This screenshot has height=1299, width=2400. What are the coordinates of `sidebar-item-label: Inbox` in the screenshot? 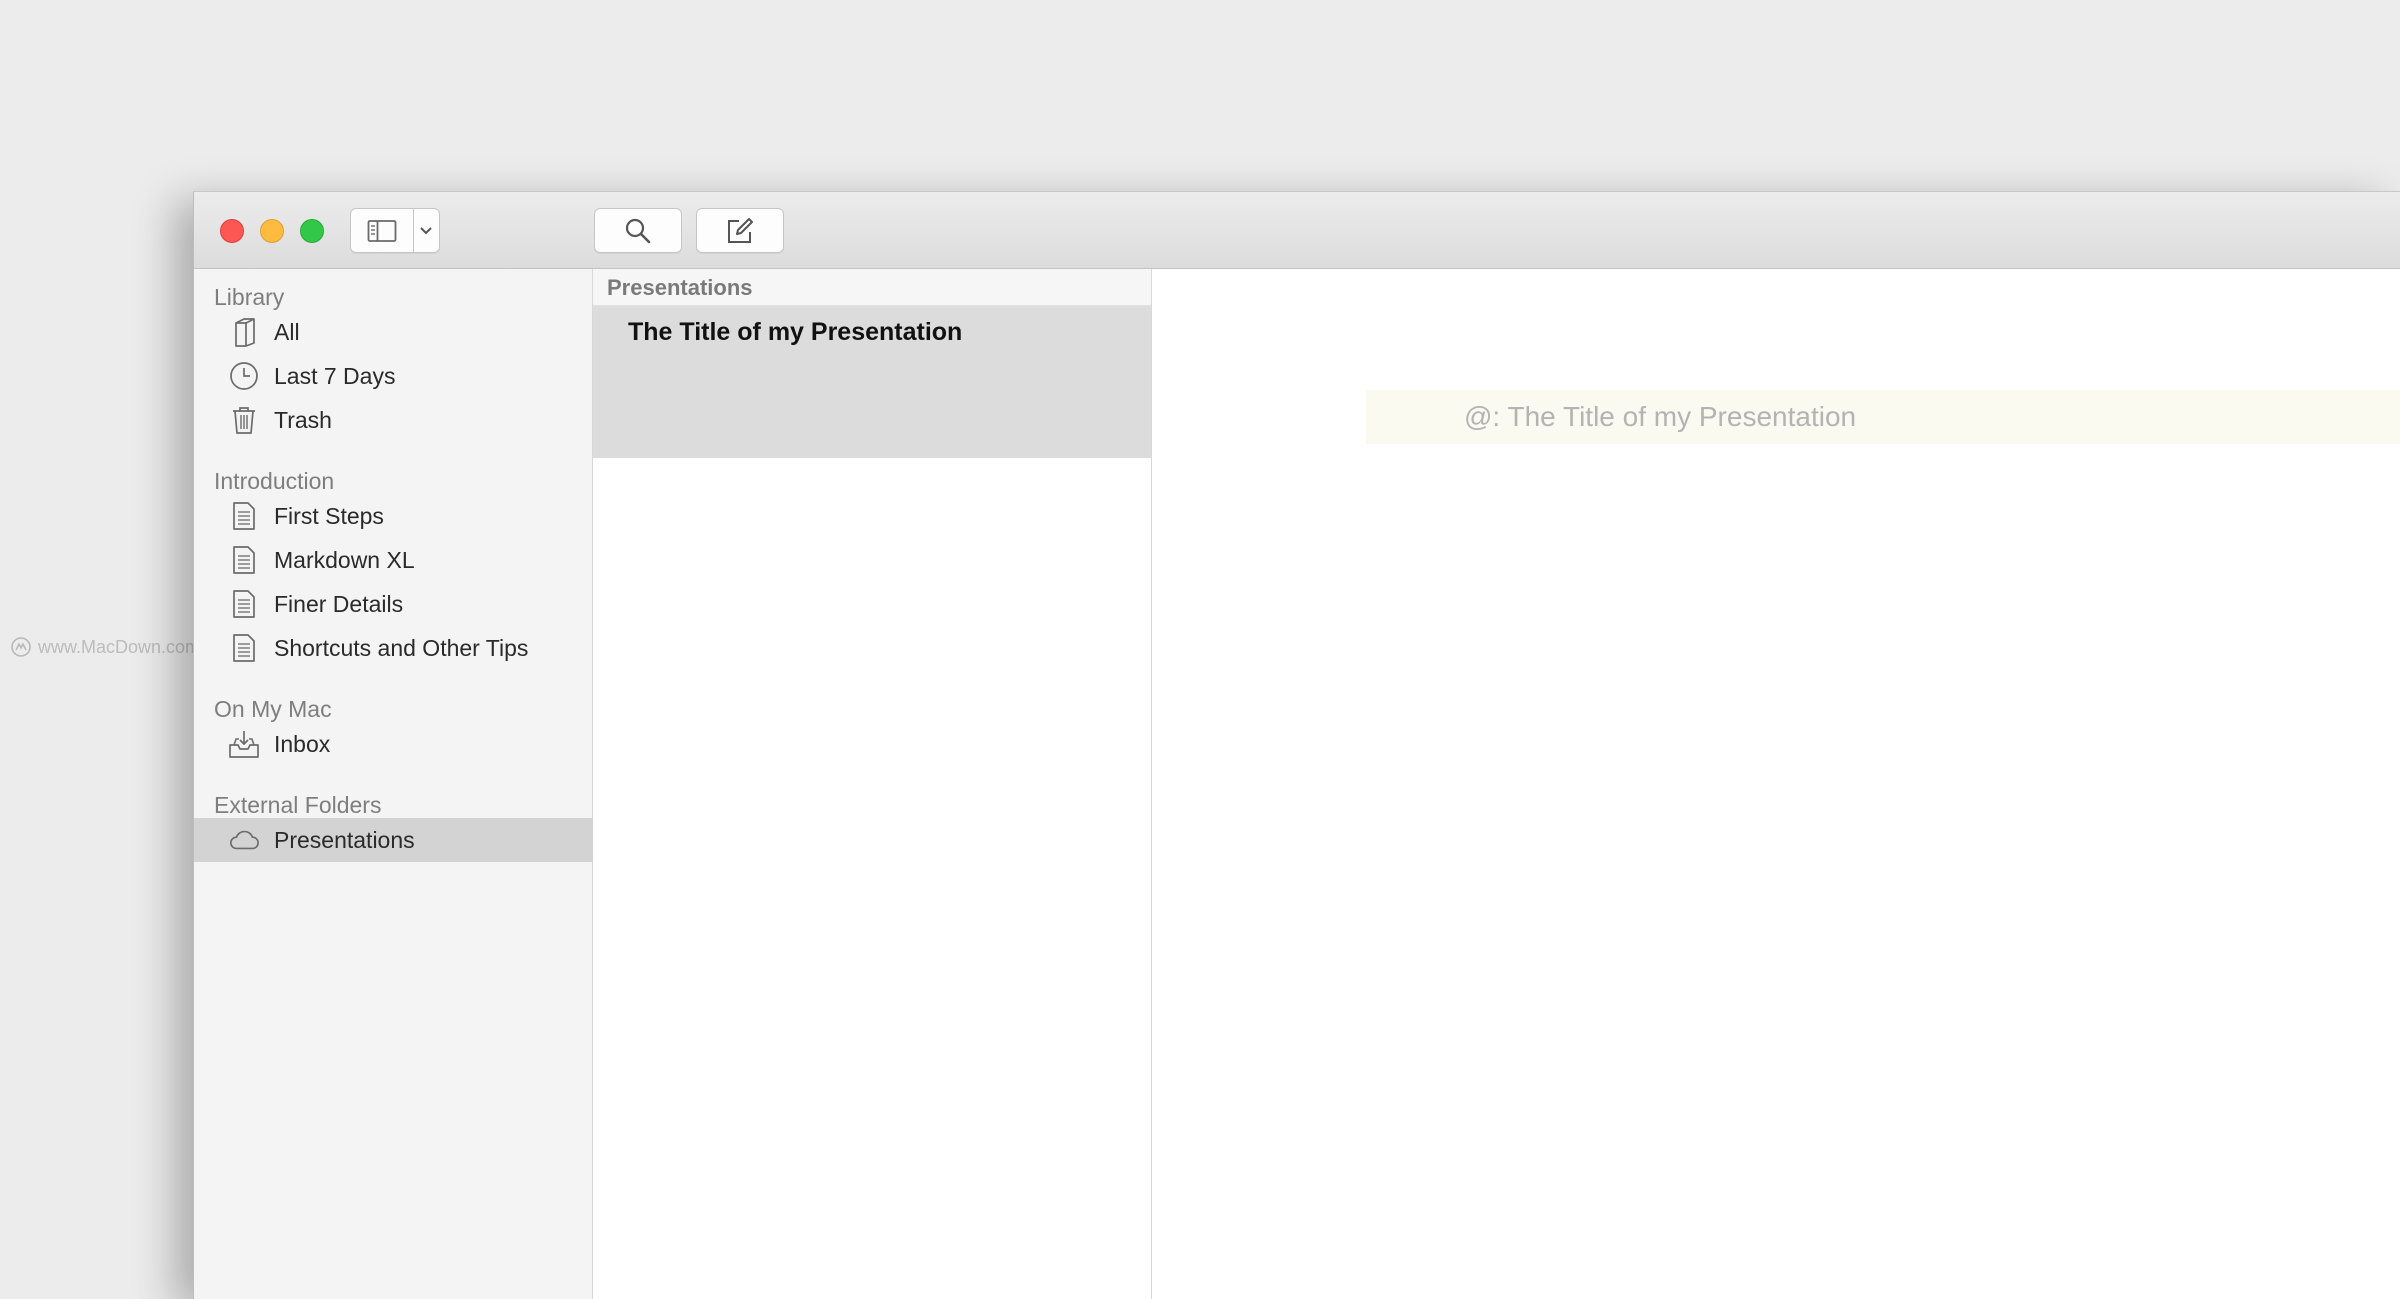 It's located at (302, 743).